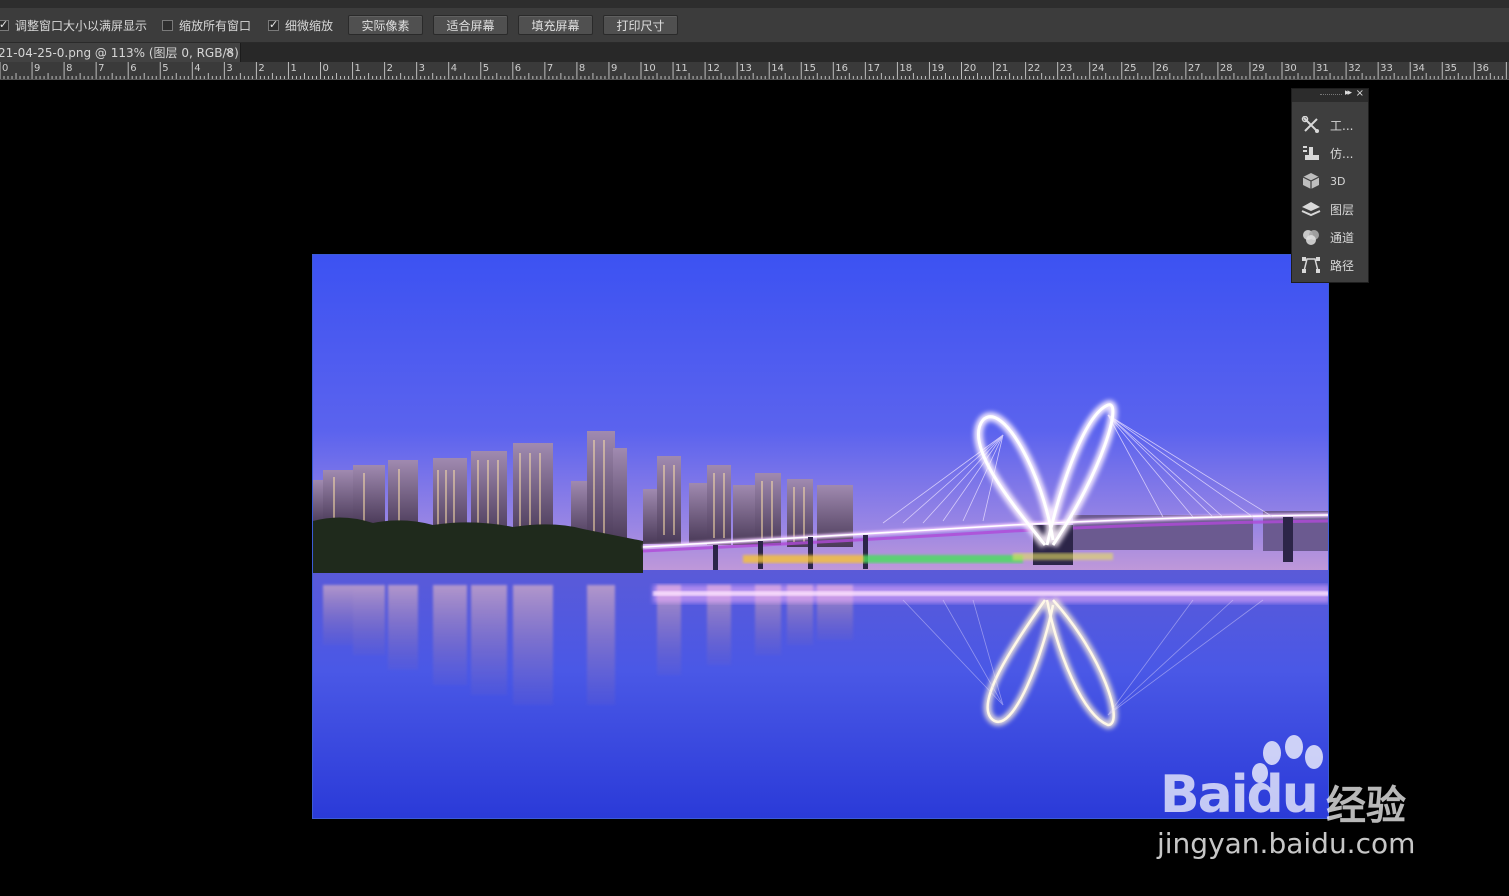 The width and height of the screenshot is (1509, 896). What do you see at coordinates (1348, 93) in the screenshot?
I see `expand-panels-icon: ▸▸` at bounding box center [1348, 93].